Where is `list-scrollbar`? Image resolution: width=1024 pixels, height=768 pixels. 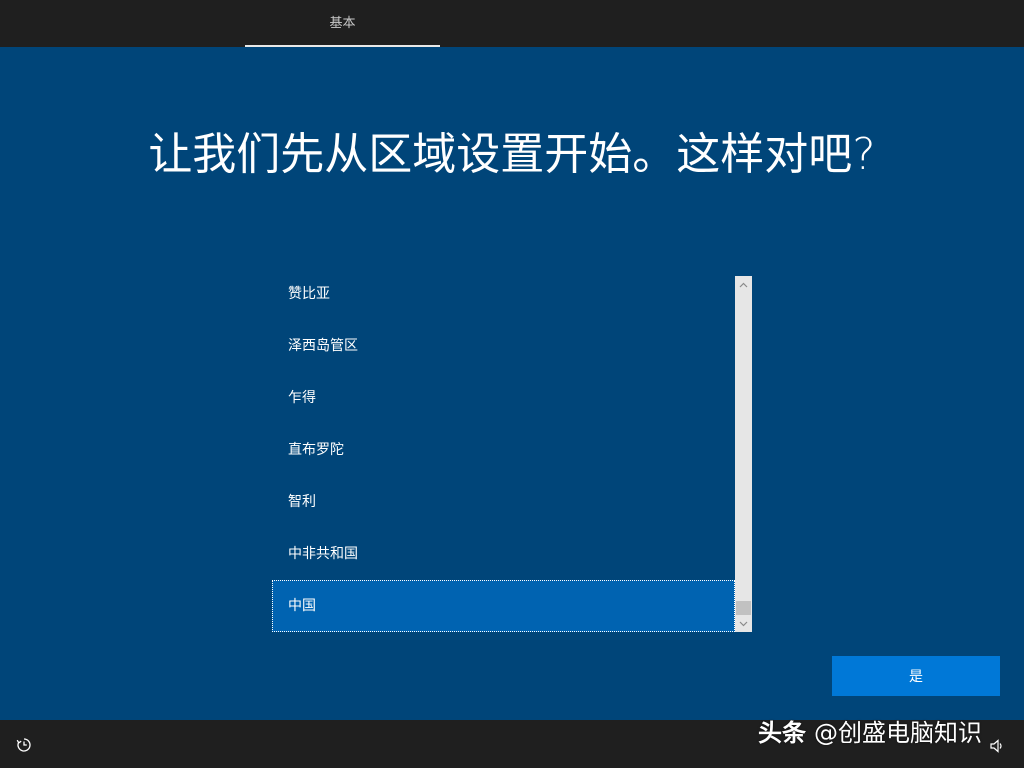
list-scrollbar is located at coordinates (743, 454).